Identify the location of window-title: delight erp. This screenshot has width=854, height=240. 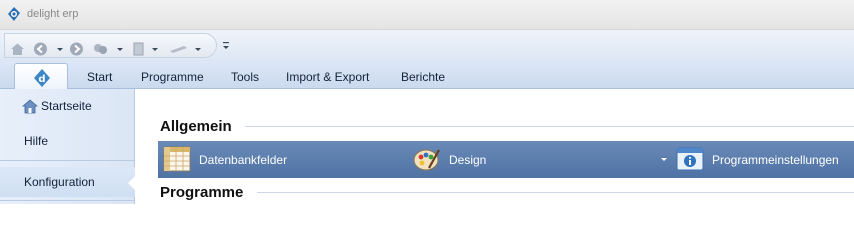
(53, 14).